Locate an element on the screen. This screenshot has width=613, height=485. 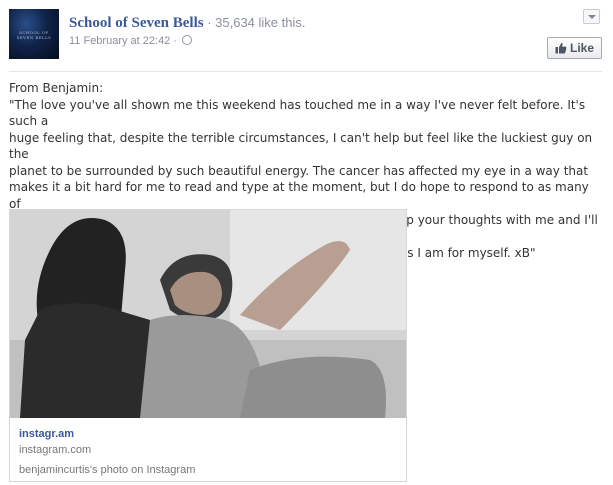
chevron-down-icon is located at coordinates (592, 17).